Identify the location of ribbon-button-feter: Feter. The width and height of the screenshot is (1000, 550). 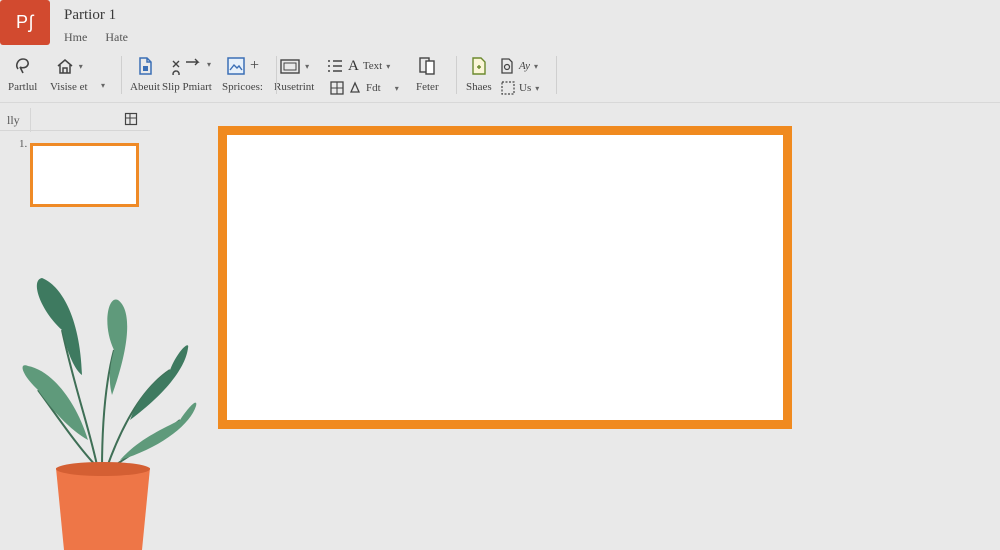
(427, 74).